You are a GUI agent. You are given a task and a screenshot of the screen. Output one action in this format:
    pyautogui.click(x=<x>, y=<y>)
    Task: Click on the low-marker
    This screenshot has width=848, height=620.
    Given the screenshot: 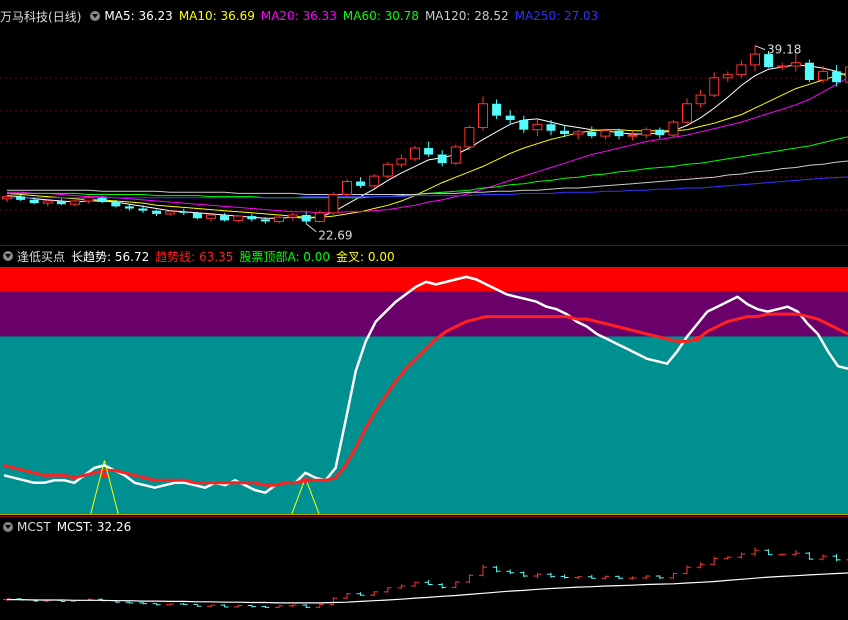 What is the action you would take?
    pyautogui.click(x=311, y=228)
    